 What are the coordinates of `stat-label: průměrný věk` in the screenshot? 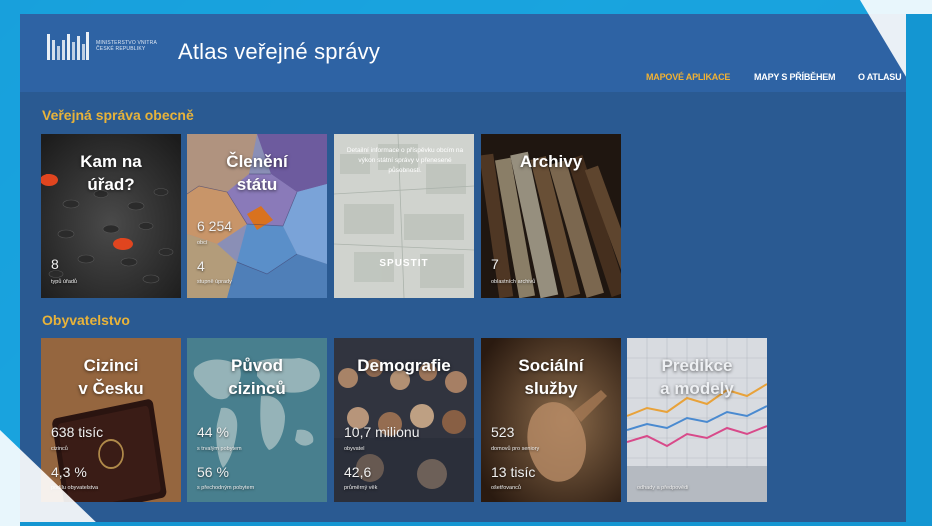 It's located at (361, 488).